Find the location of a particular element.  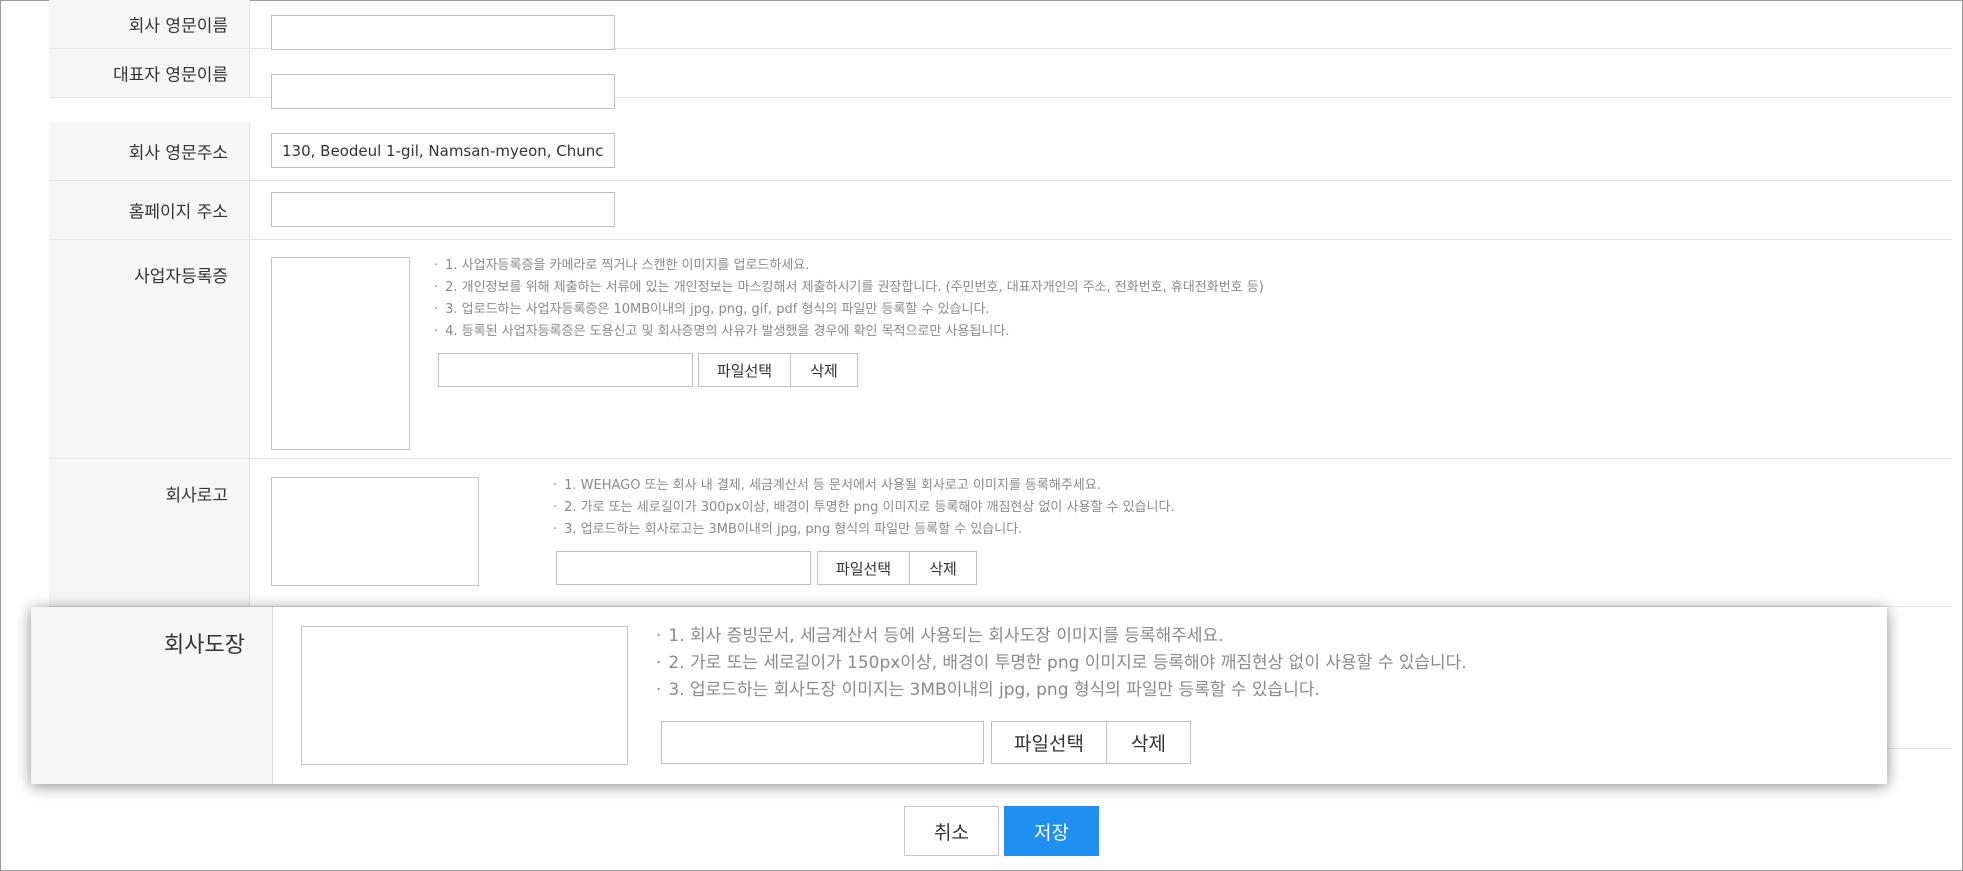

company-english-name-input is located at coordinates (443, 32).